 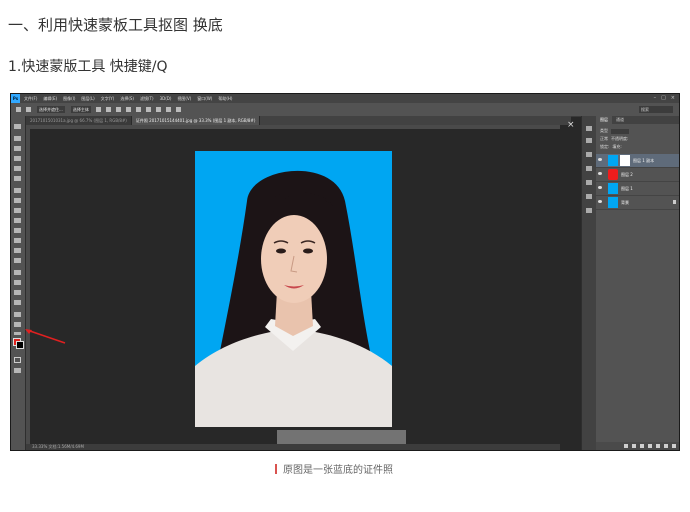 I want to click on paragraph-icon, so click(x=589, y=210).